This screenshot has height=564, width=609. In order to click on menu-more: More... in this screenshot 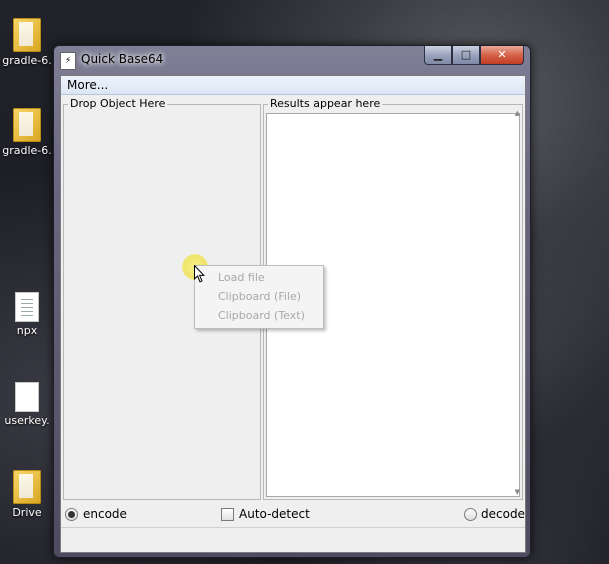, I will do `click(87, 85)`.